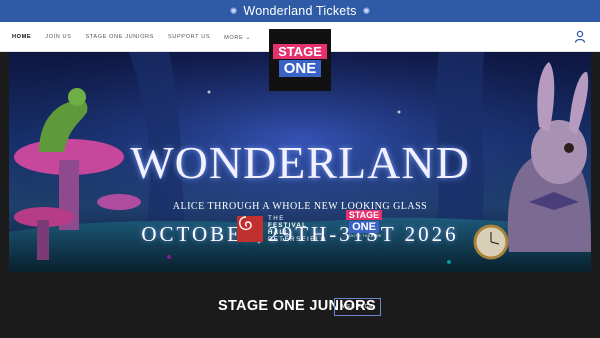  I want to click on nav-item-stage-one-juniors: STAGE ONE JUNIORS, so click(119, 37).